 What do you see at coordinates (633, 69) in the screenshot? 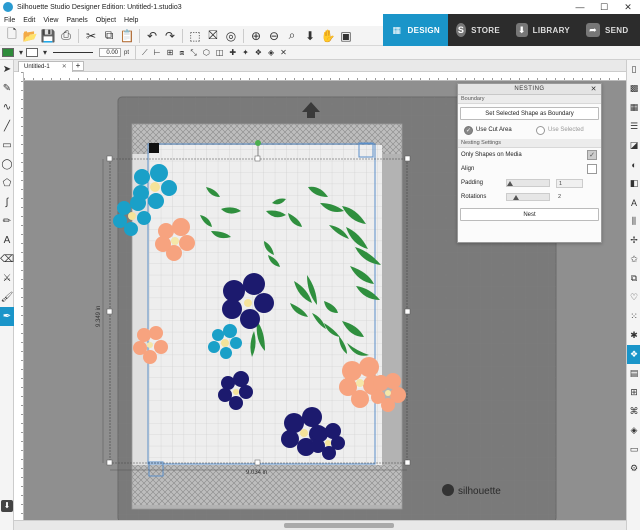
I see `page-setup-icon: ▯` at bounding box center [633, 69].